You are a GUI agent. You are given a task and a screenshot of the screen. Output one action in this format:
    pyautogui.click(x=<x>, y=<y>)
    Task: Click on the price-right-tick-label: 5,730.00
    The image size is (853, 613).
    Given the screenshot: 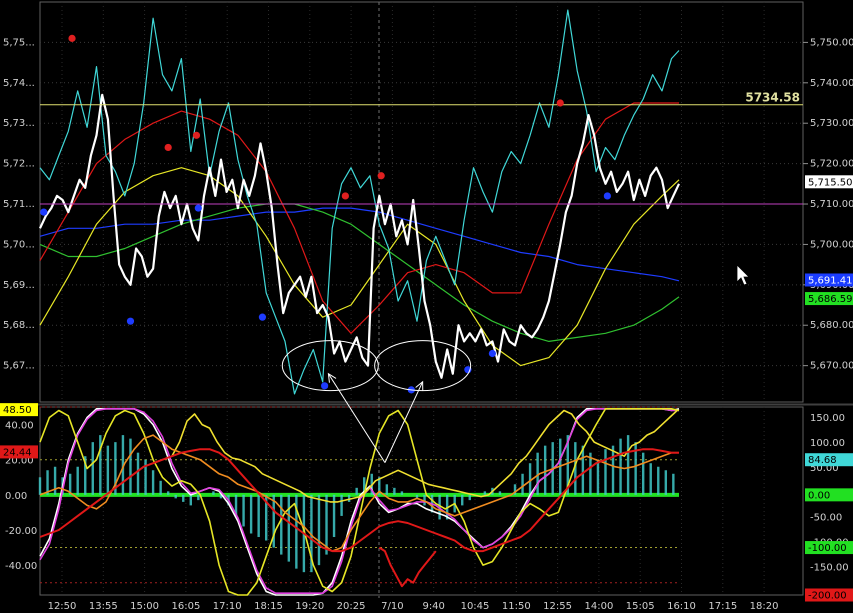 What is the action you would take?
    pyautogui.click(x=831, y=123)
    